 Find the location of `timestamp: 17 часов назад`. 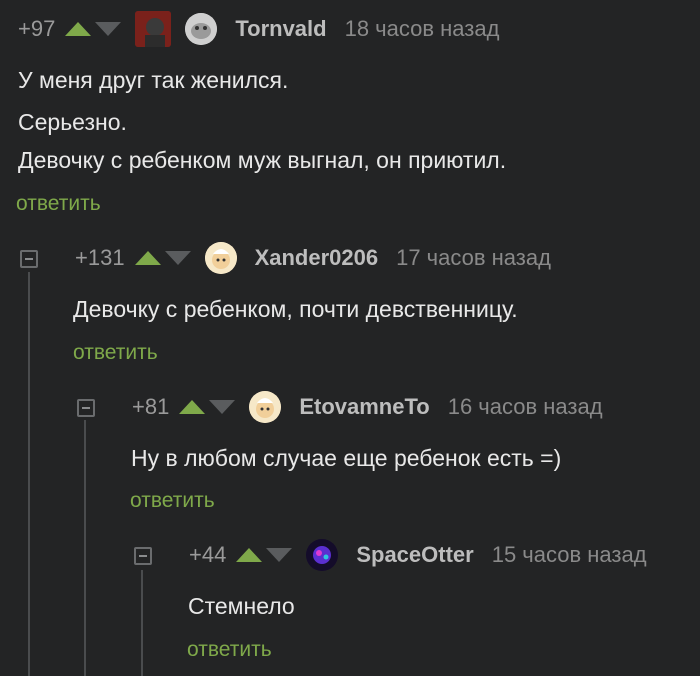

timestamp: 17 часов назад is located at coordinates (473, 258).